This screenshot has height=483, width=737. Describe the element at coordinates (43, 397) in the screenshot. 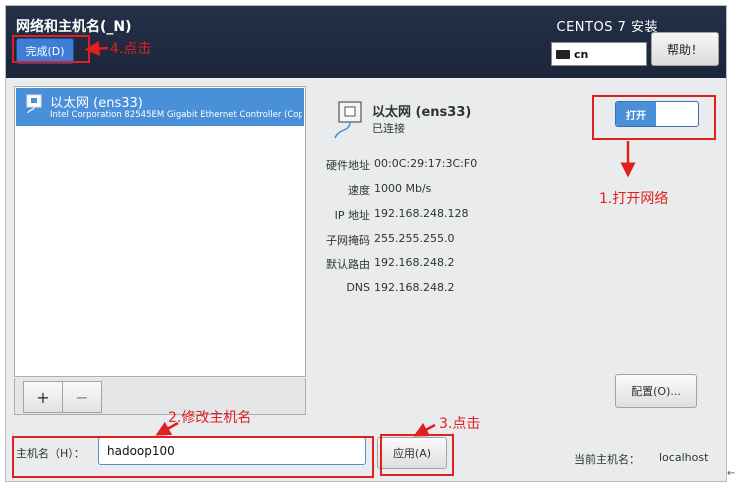

I see `add-device-button: +` at that location.